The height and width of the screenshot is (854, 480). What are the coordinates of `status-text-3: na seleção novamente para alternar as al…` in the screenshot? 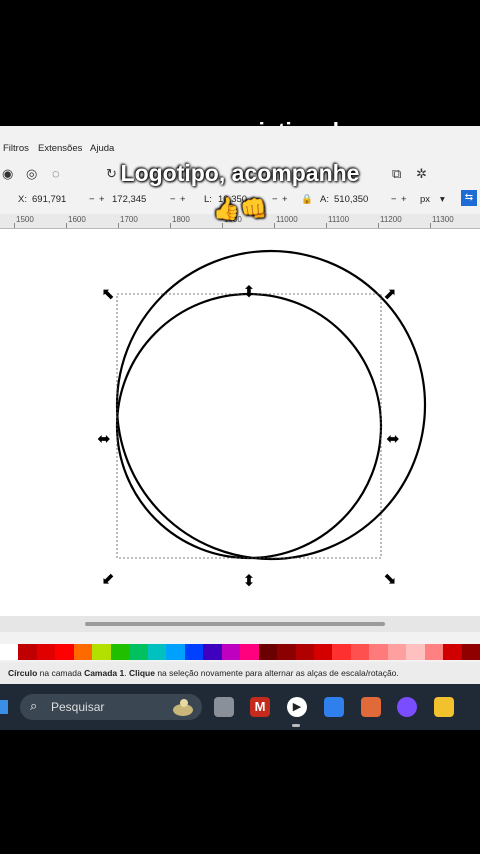 It's located at (276, 673).